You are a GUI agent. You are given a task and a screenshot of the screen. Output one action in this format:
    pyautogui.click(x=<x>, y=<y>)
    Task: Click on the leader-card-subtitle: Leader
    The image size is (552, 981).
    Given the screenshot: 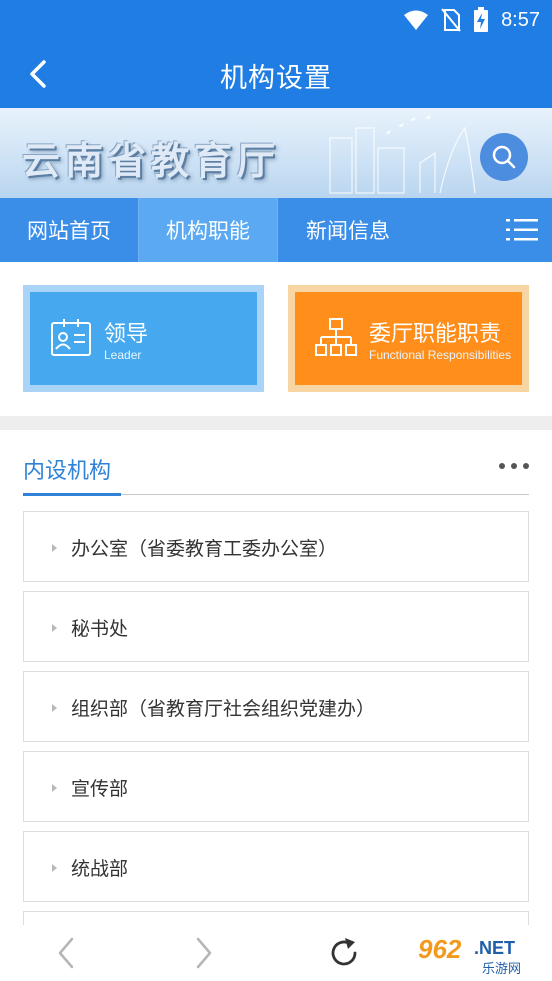 What is the action you would take?
    pyautogui.click(x=123, y=355)
    